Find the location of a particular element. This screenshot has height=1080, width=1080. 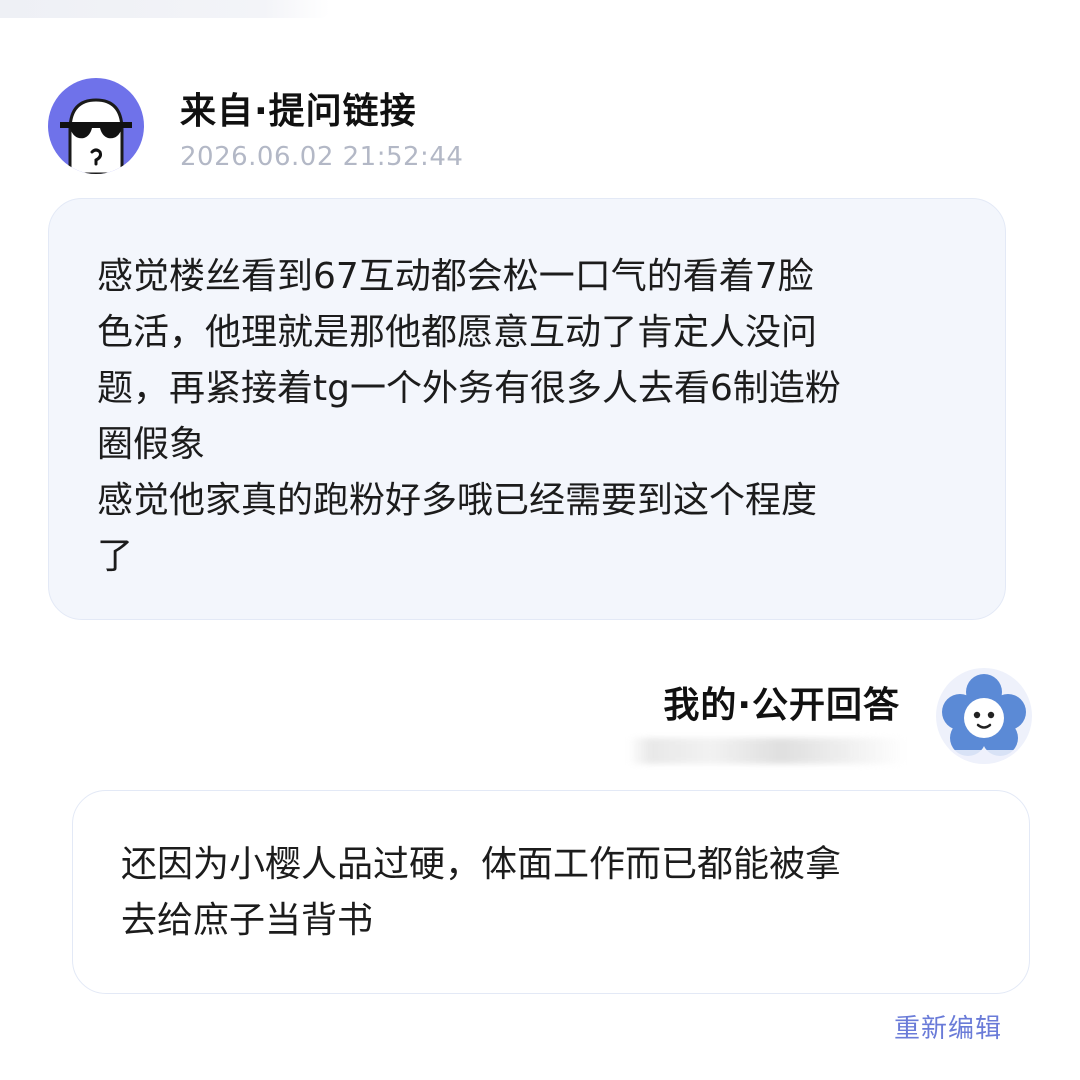

asker-avatar is located at coordinates (96, 126).